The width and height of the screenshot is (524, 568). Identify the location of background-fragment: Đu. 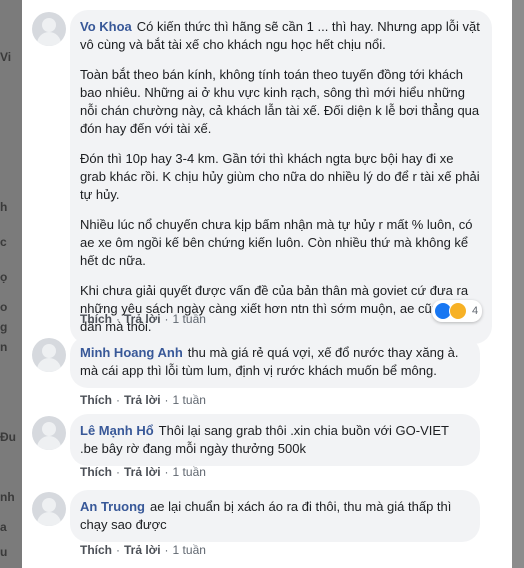
(8, 437).